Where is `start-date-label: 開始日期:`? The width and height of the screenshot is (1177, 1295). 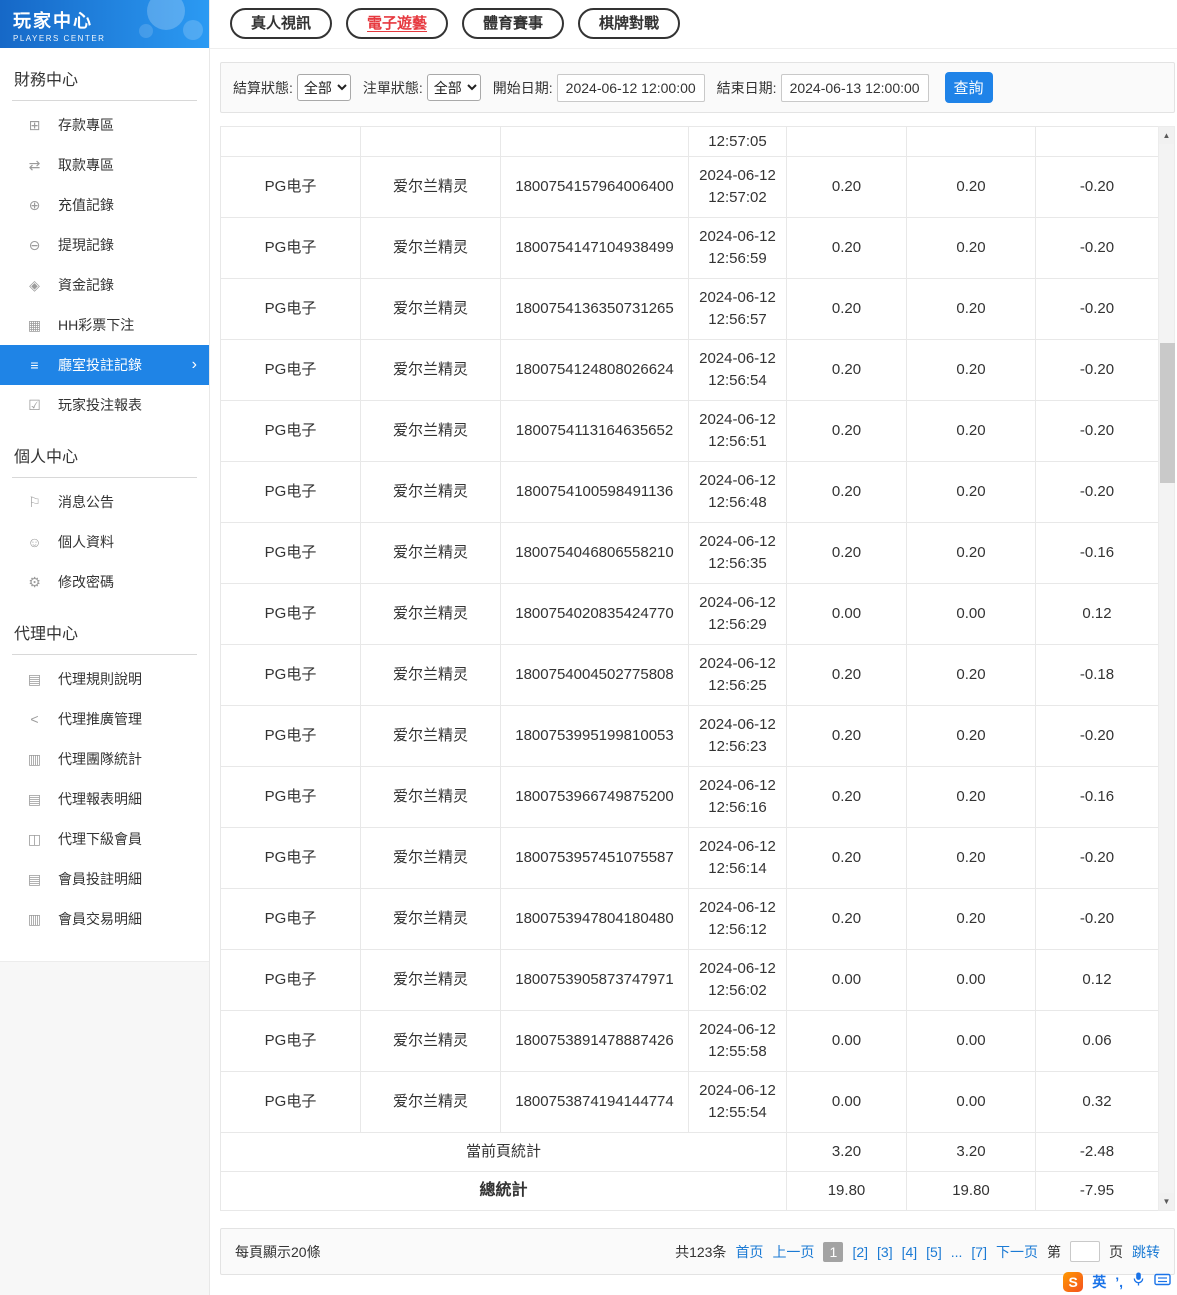
start-date-label: 開始日期: is located at coordinates (522, 87).